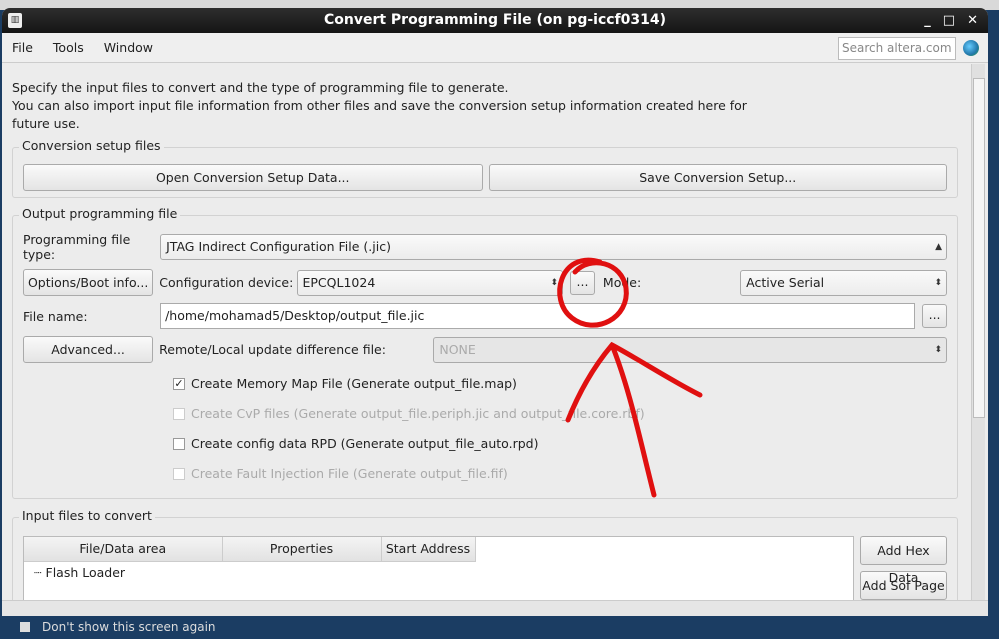 The height and width of the screenshot is (639, 999). What do you see at coordinates (129, 627) in the screenshot?
I see `dont-show-label: Don't show this screen again` at bounding box center [129, 627].